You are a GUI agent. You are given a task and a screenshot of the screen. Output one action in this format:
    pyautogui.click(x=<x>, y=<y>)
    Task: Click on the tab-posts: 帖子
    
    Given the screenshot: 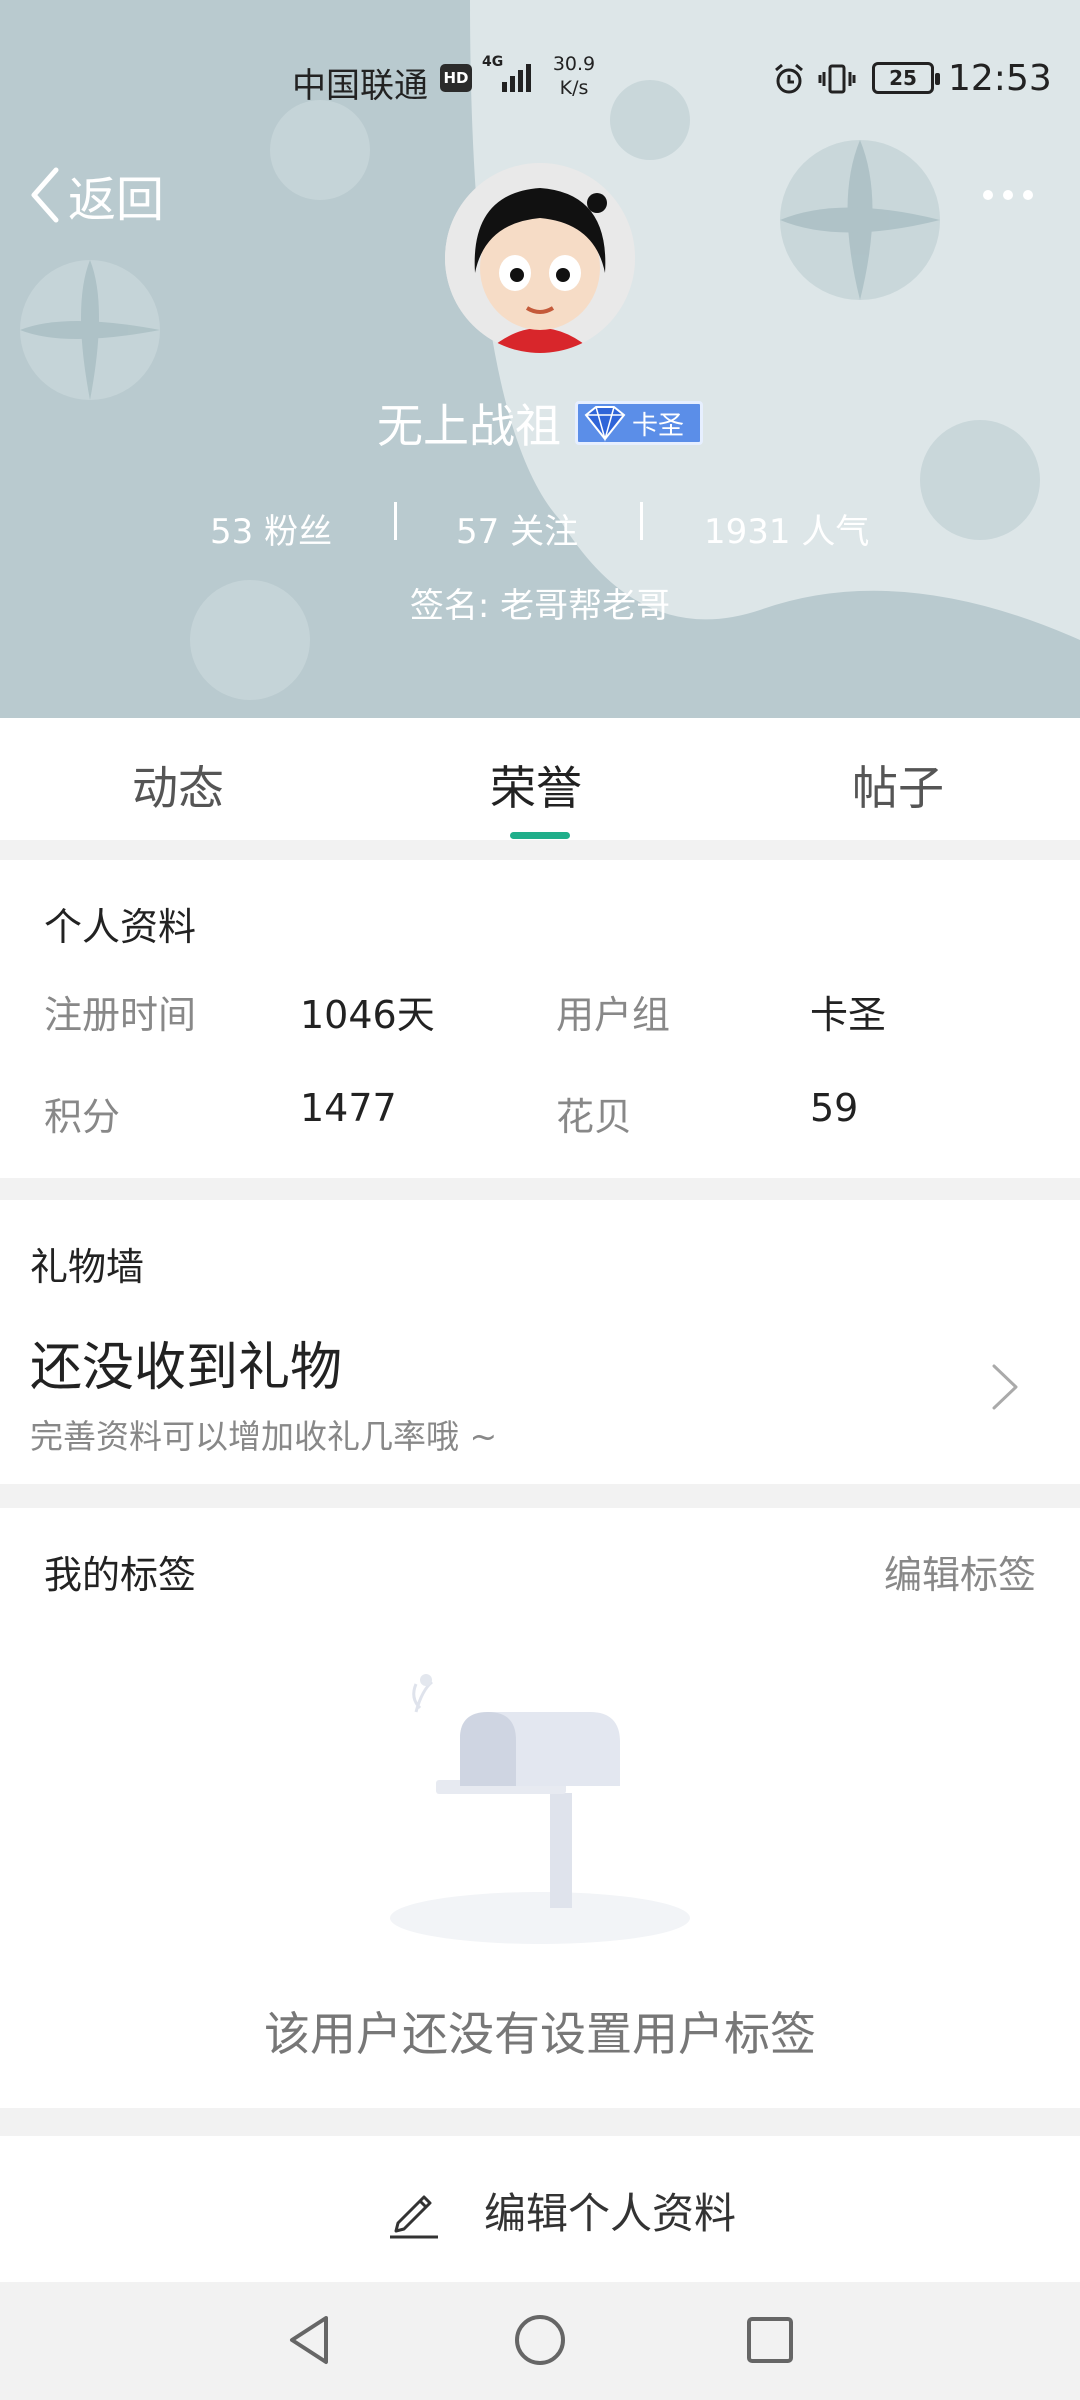 What is the action you would take?
    pyautogui.click(x=898, y=785)
    